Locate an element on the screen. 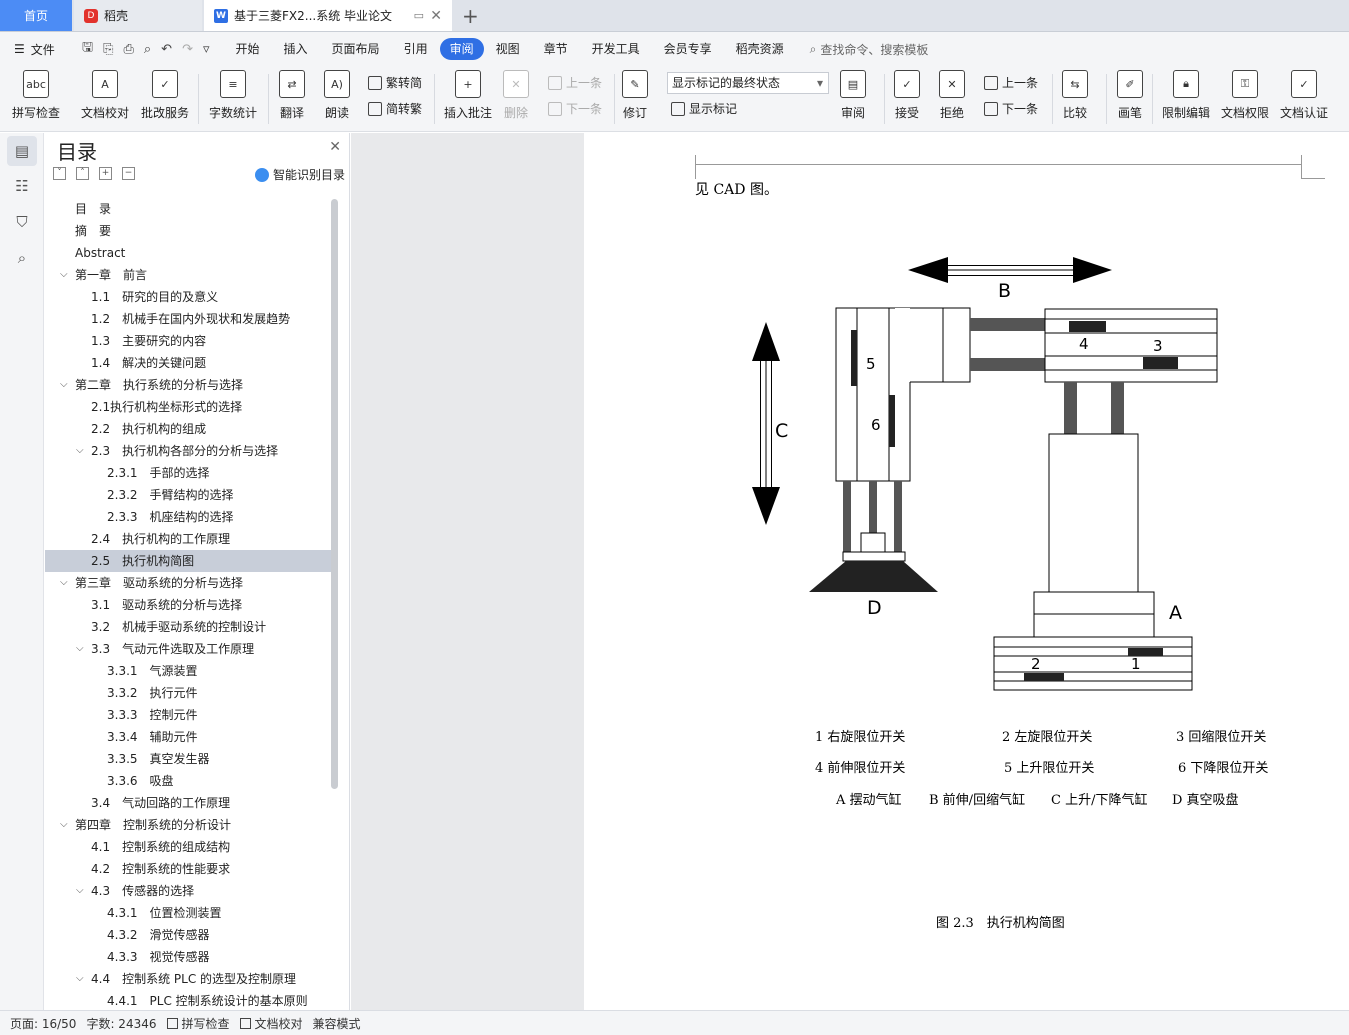  label-2: 2 is located at coordinates (1036, 664).